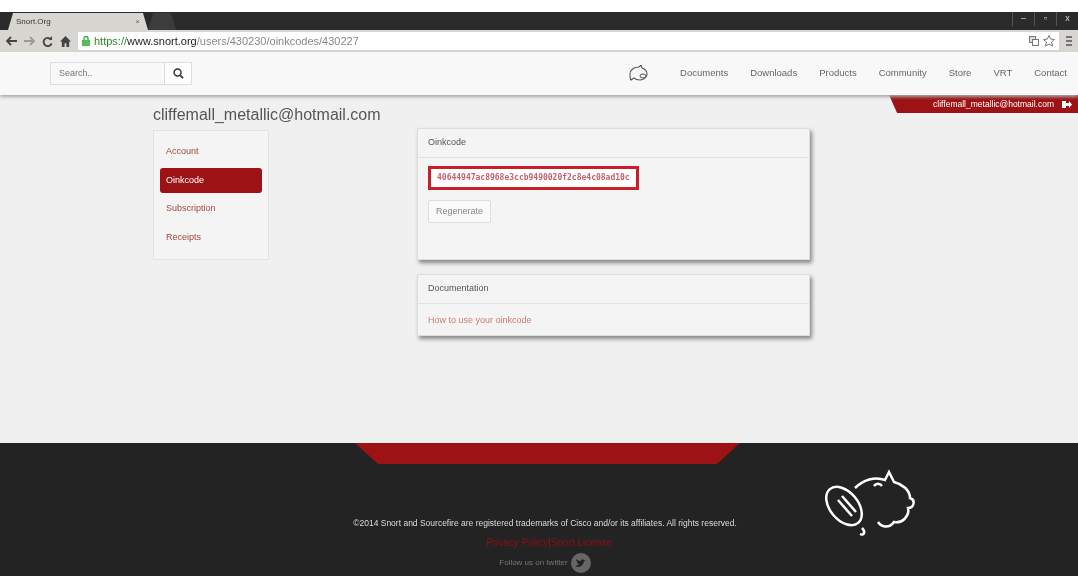 The image size is (1078, 576). Describe the element at coordinates (568, 41) in the screenshot. I see `address-bar: https://www.snort.org/users/430230/oinkcodes/430227` at that location.